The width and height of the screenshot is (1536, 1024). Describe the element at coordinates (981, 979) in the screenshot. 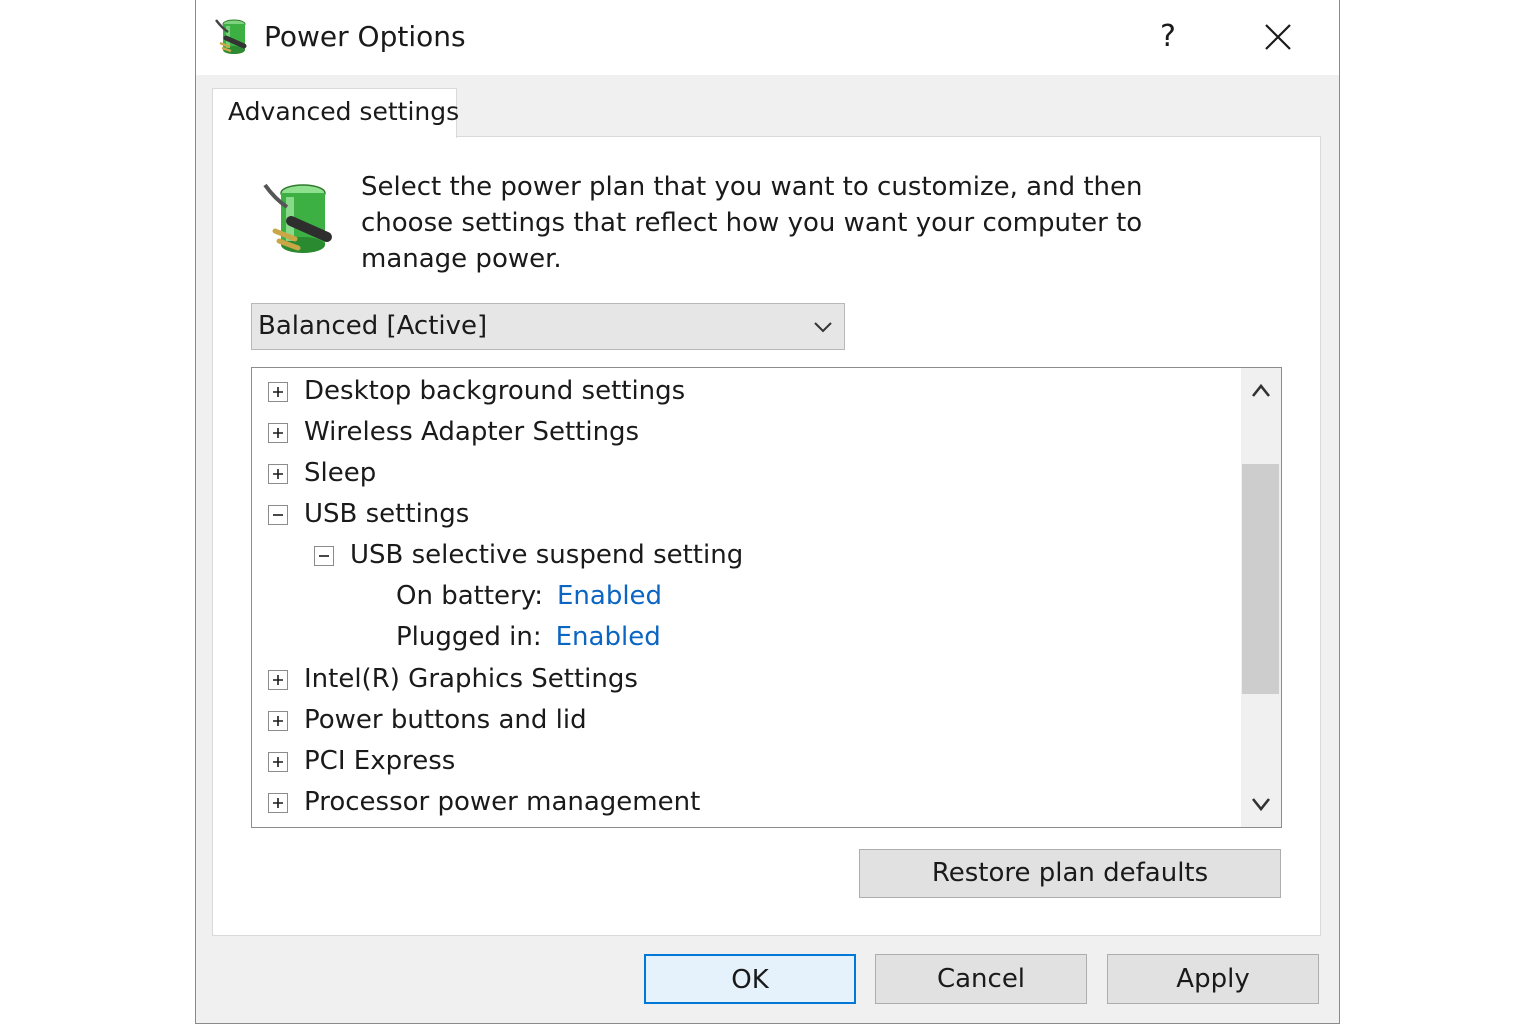

I see `cancel-button: Cancel` at that location.